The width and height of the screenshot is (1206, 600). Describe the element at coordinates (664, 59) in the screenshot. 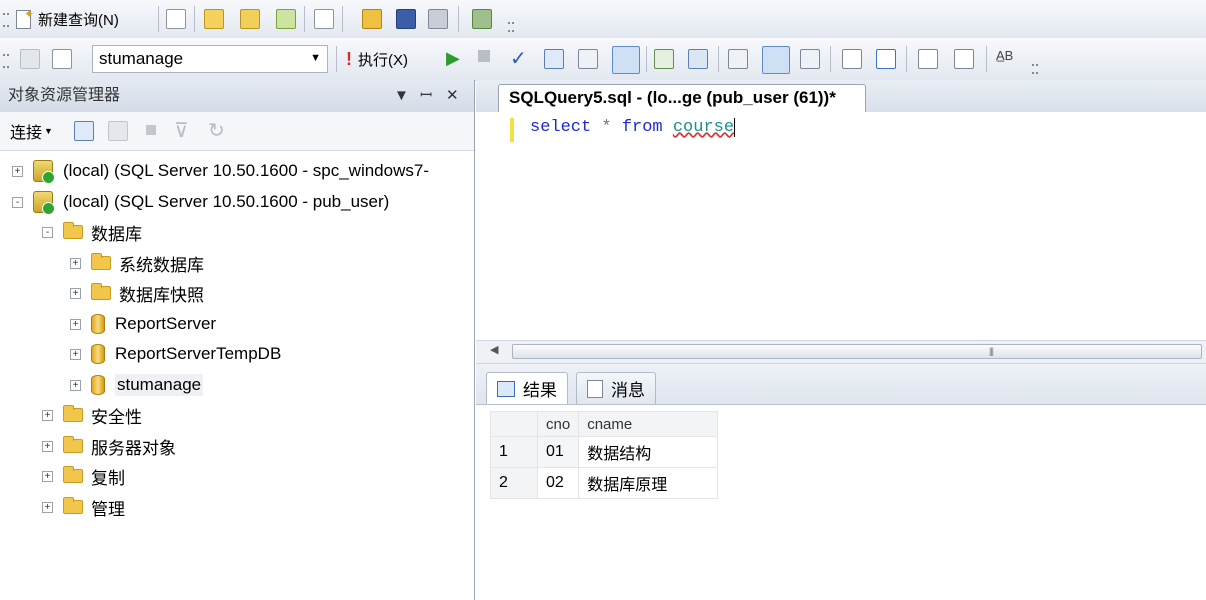

I see `include-actual-plan-icon` at that location.